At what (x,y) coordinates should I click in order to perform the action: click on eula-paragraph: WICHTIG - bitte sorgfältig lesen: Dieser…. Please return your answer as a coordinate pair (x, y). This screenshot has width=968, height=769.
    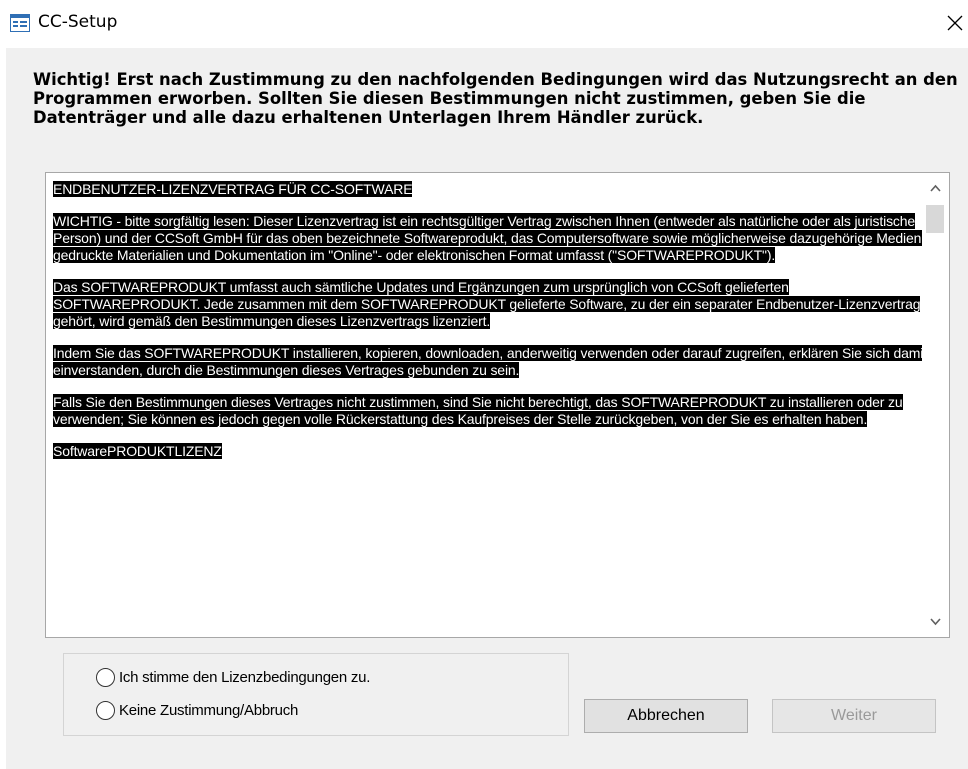
    Looking at the image, I should click on (490, 238).